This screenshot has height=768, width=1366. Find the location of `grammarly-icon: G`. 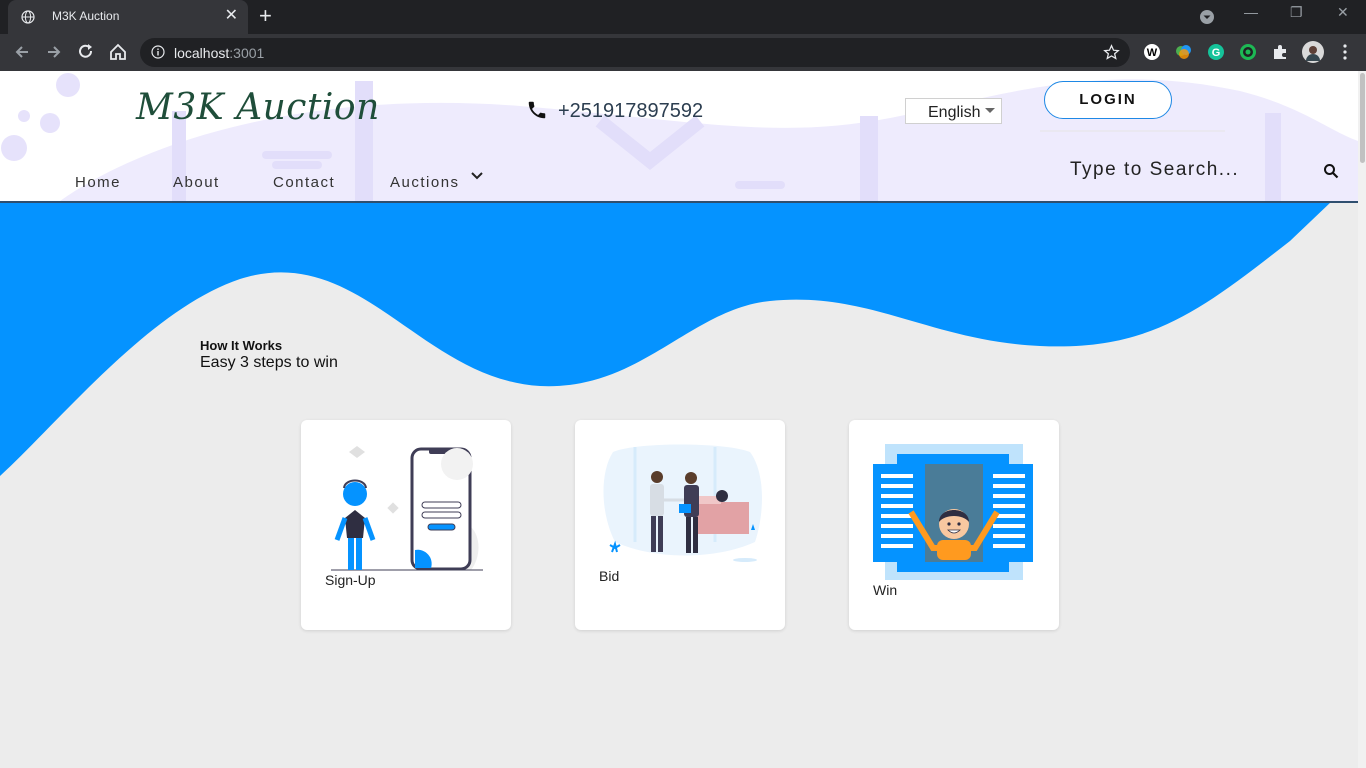

grammarly-icon: G is located at coordinates (1216, 52).